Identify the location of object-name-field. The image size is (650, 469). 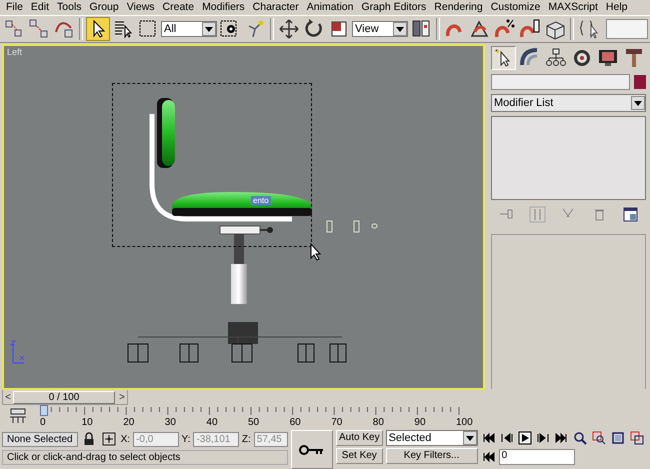
(560, 82).